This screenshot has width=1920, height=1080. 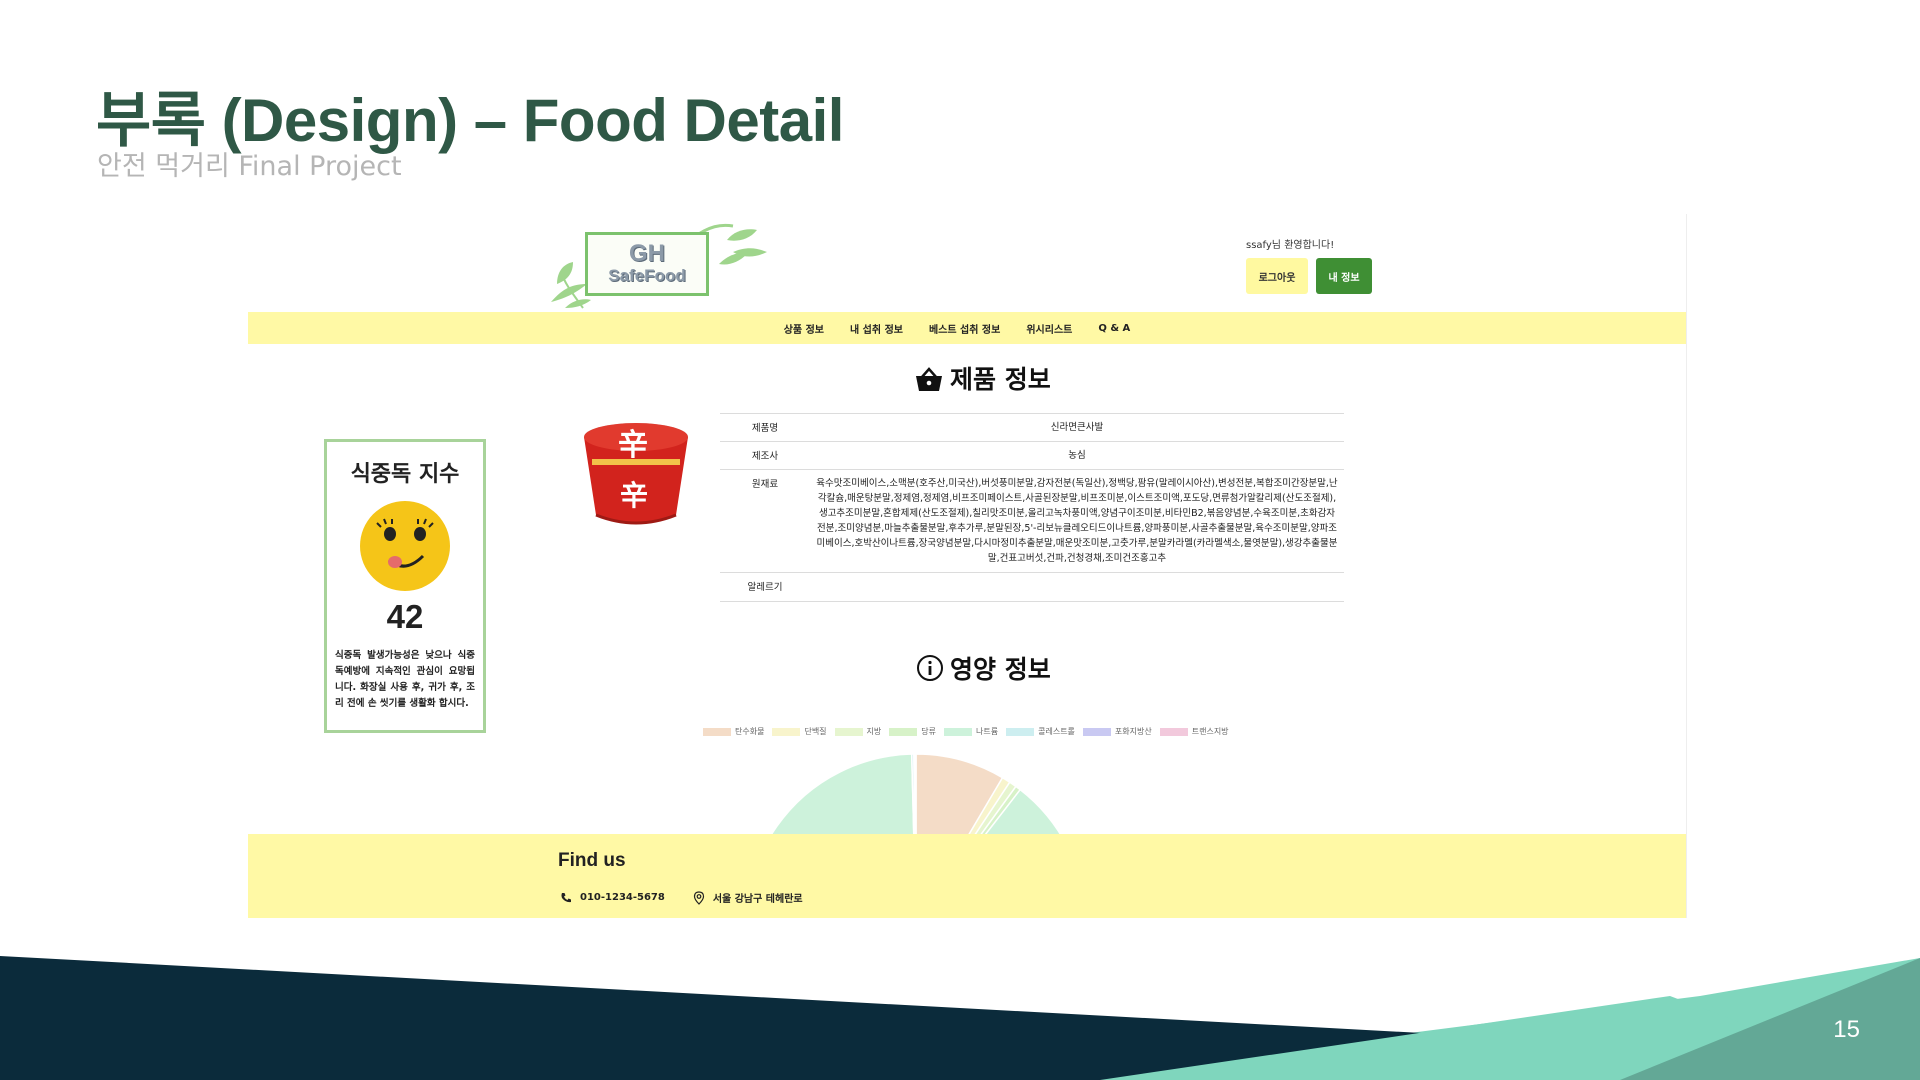 I want to click on nav-item-product-info: 상품 정보, so click(x=804, y=328).